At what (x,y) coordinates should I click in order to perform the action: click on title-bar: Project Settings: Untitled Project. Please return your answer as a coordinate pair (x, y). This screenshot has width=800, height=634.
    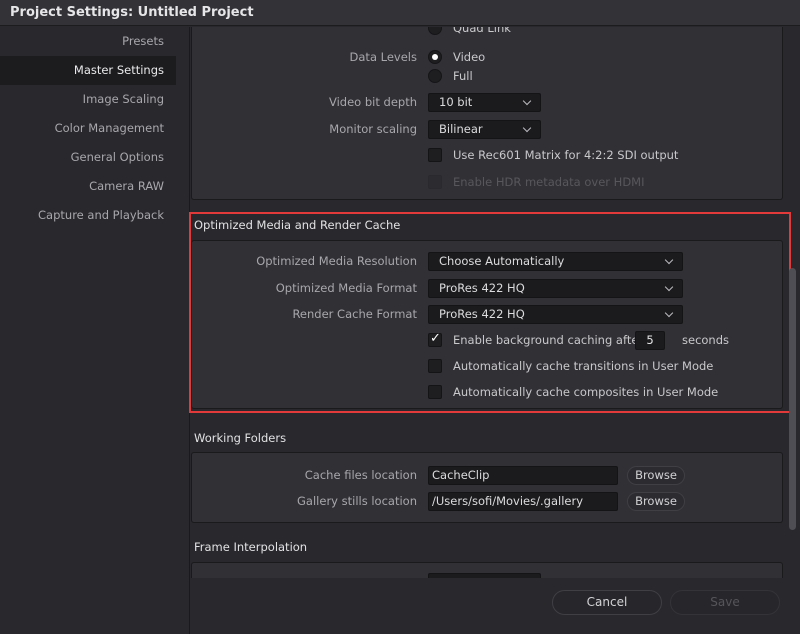
    Looking at the image, I should click on (400, 13).